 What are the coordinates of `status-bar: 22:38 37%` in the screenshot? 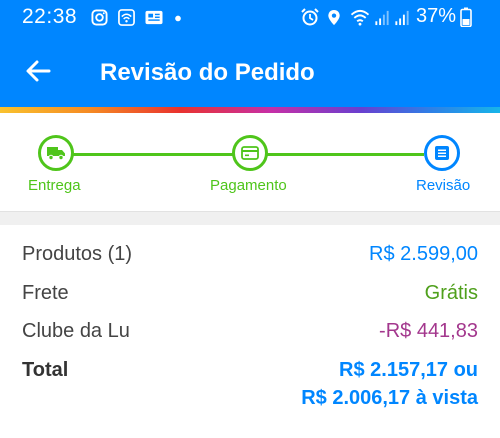 It's located at (250, 17).